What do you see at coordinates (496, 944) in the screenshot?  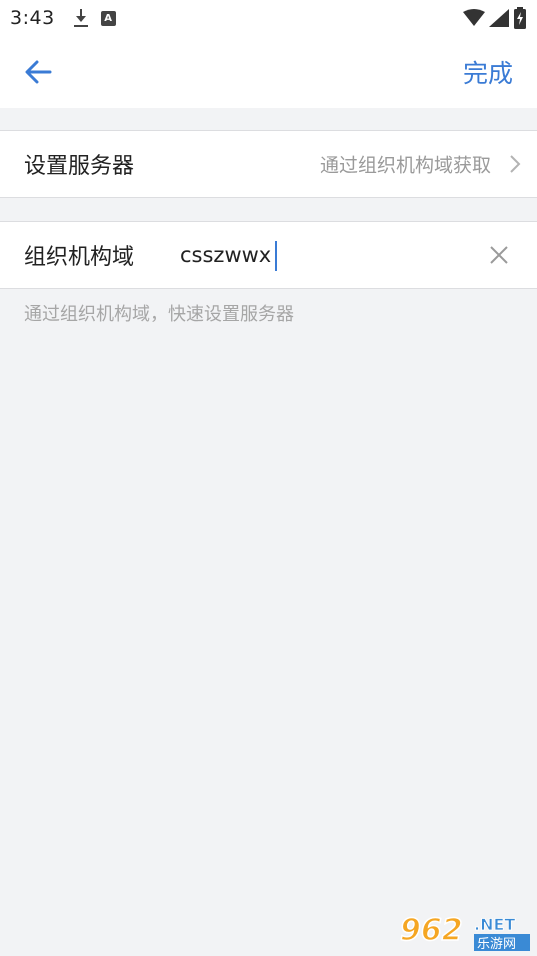 I see `watermark-tagline: 乐游网` at bounding box center [496, 944].